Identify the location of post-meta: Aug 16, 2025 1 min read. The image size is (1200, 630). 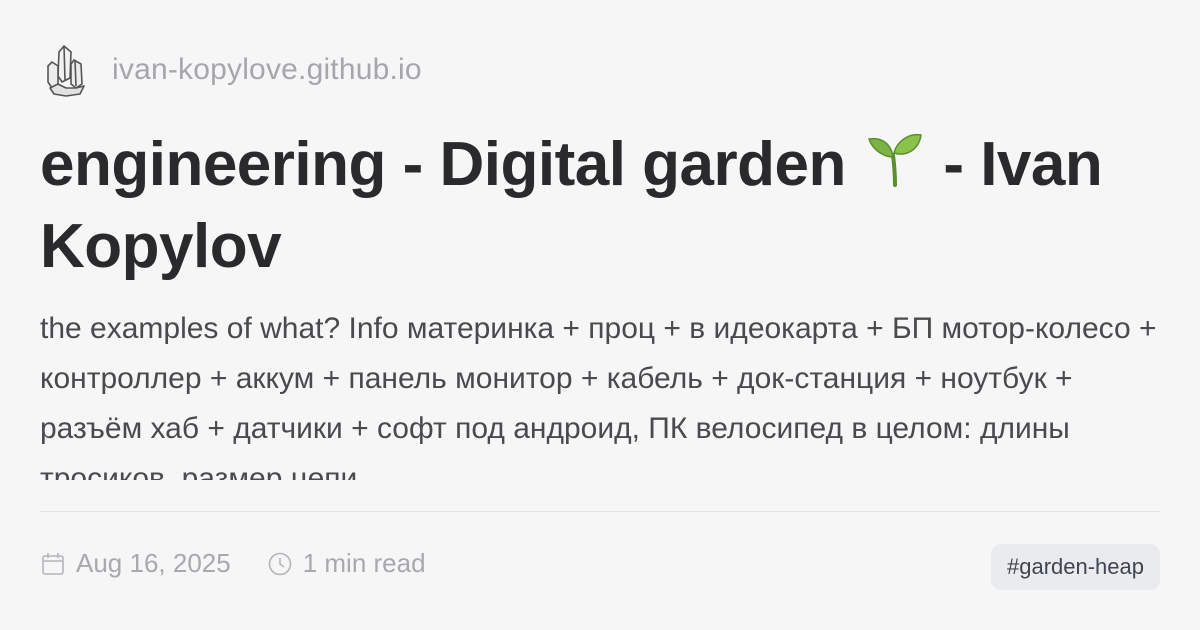
(233, 563).